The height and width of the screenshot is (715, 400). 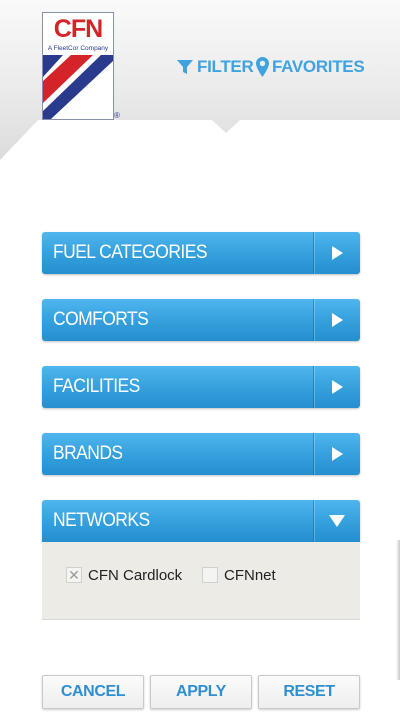 What do you see at coordinates (101, 520) in the screenshot?
I see `accordion-label: NETWORKS` at bounding box center [101, 520].